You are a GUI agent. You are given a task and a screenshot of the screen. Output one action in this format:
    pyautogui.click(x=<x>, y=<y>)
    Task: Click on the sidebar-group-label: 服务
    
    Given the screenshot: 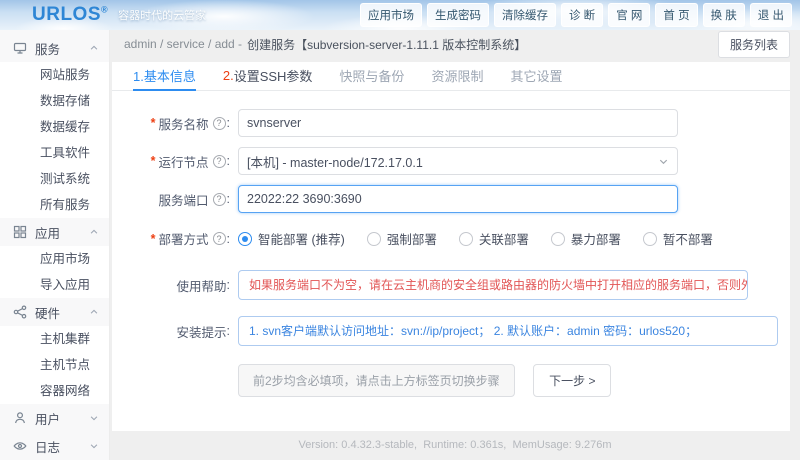 What is the action you would take?
    pyautogui.click(x=48, y=49)
    